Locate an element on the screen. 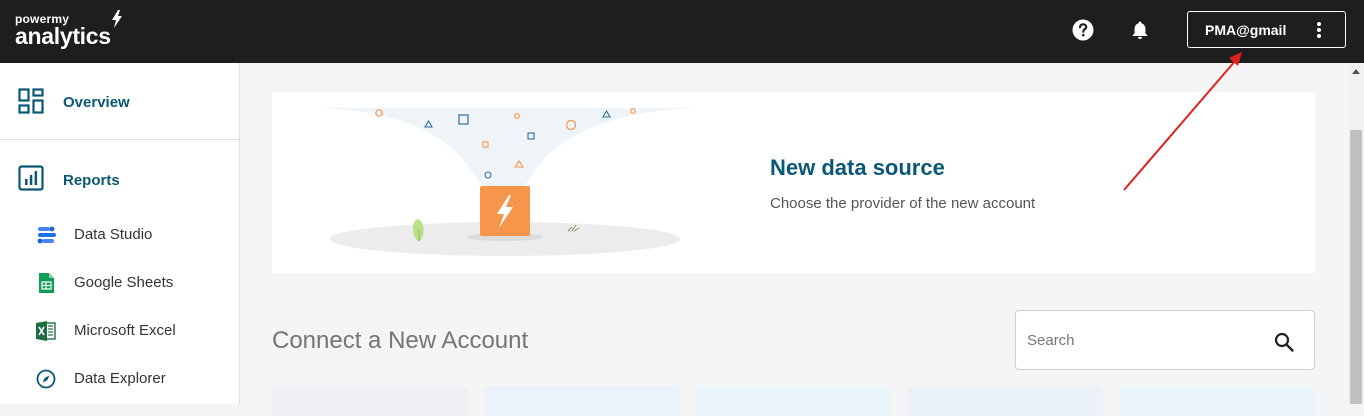  logo-bolt-icon is located at coordinates (117, 19).